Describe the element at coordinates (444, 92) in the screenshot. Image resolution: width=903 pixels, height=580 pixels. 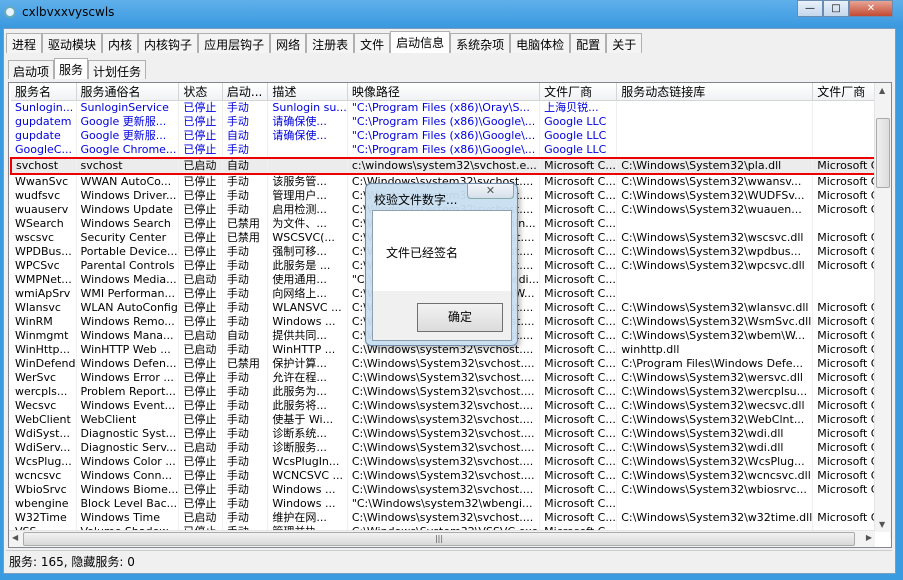
I see `column-header: 映像路径` at that location.